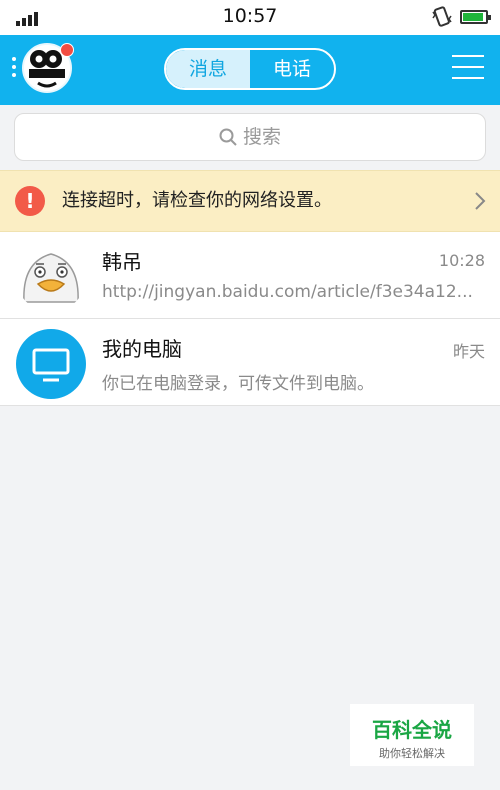  What do you see at coordinates (197, 200) in the screenshot?
I see `banner-text: 连接超时，请检查你的网络设置。` at bounding box center [197, 200].